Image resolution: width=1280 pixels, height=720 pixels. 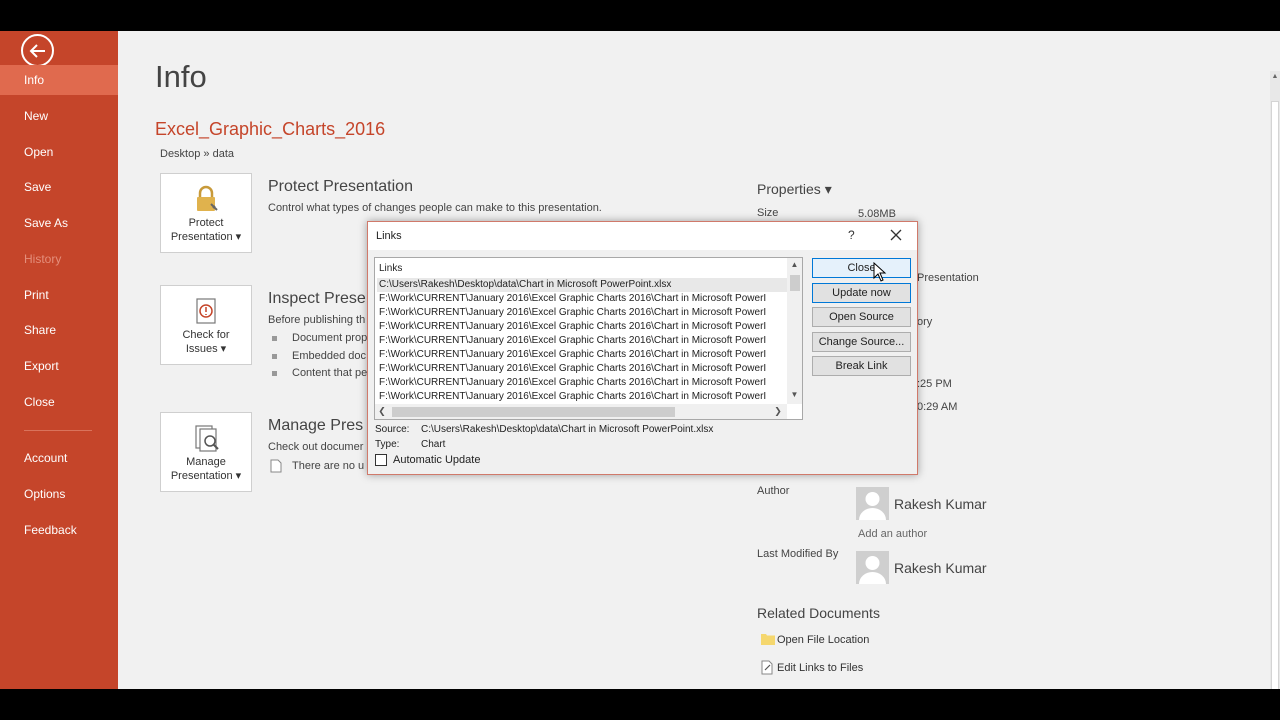 I want to click on scroll-up-arrow-icon: ▲, so click(x=1275, y=77).